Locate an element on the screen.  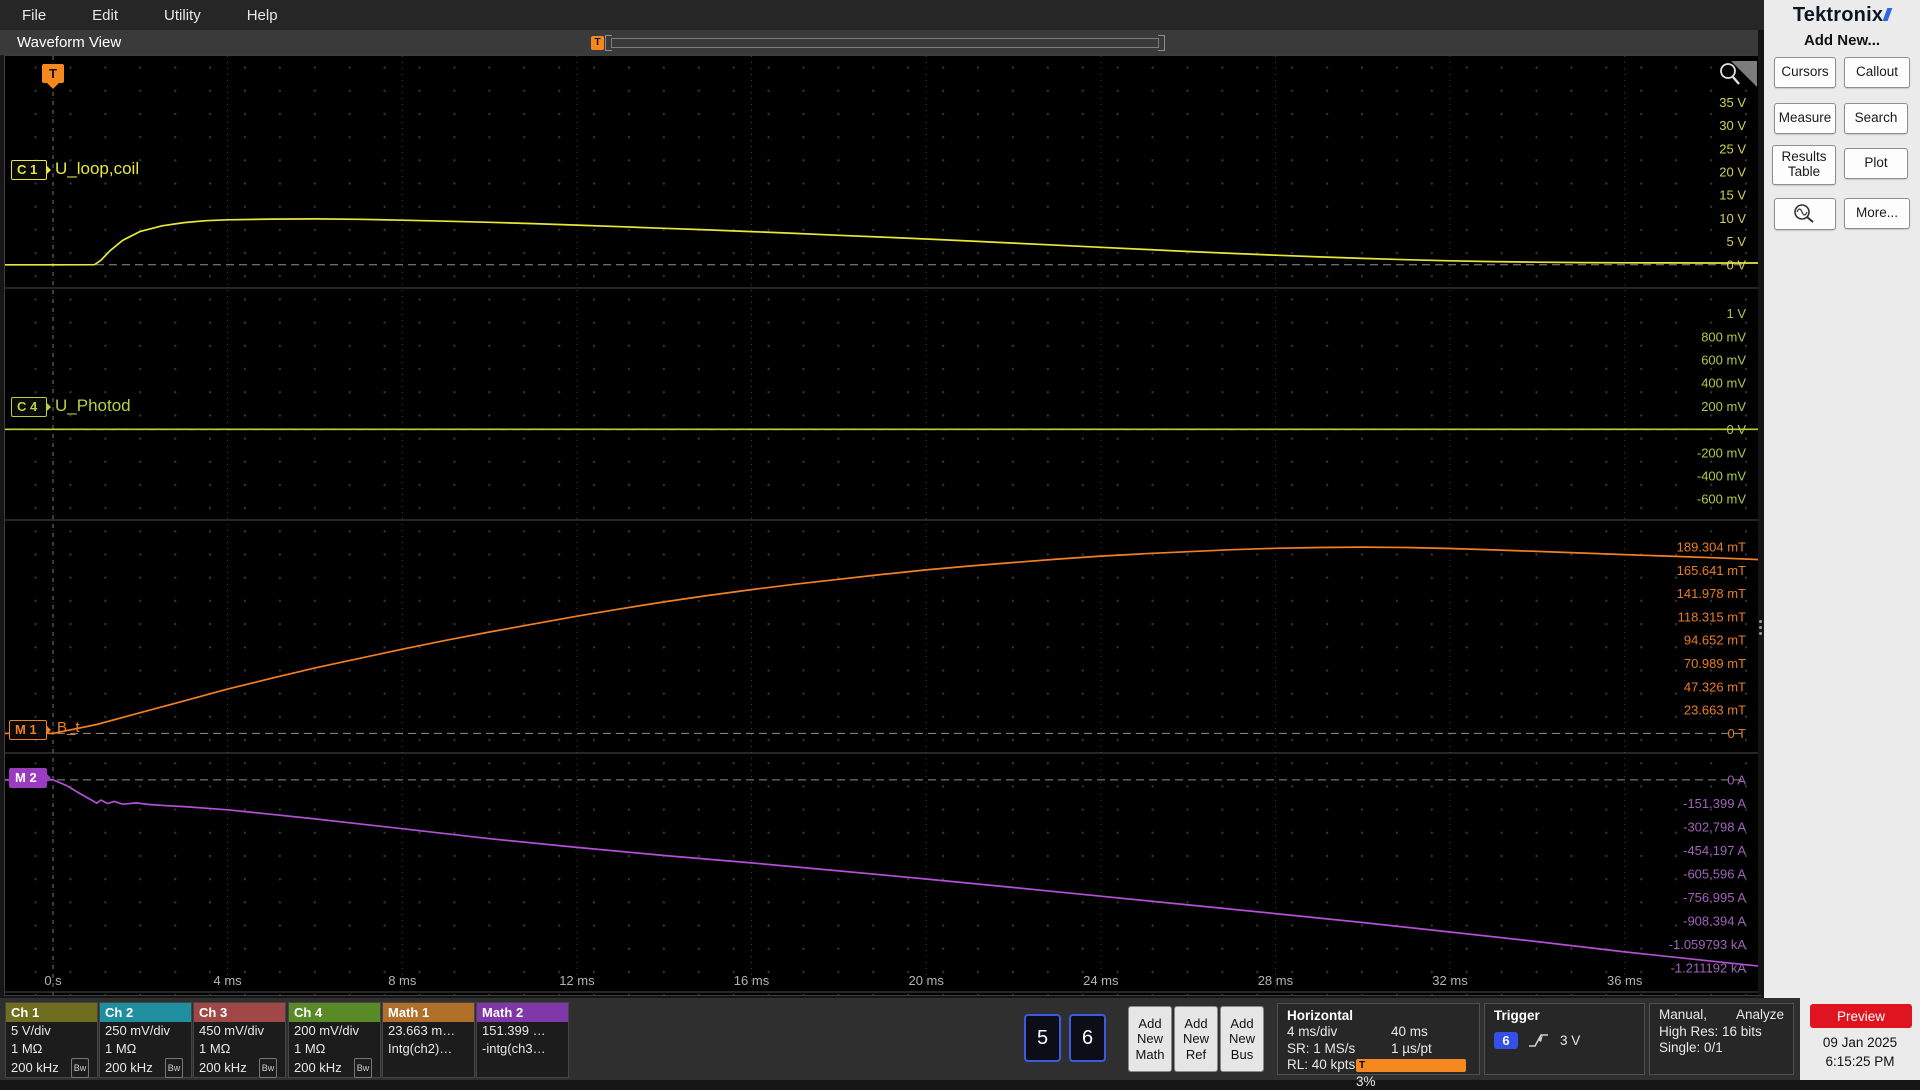
channel-badge-ch1: Ch 1 5 V/div 1 MΩ 200 kHz Bw is located at coordinates (51, 1040).